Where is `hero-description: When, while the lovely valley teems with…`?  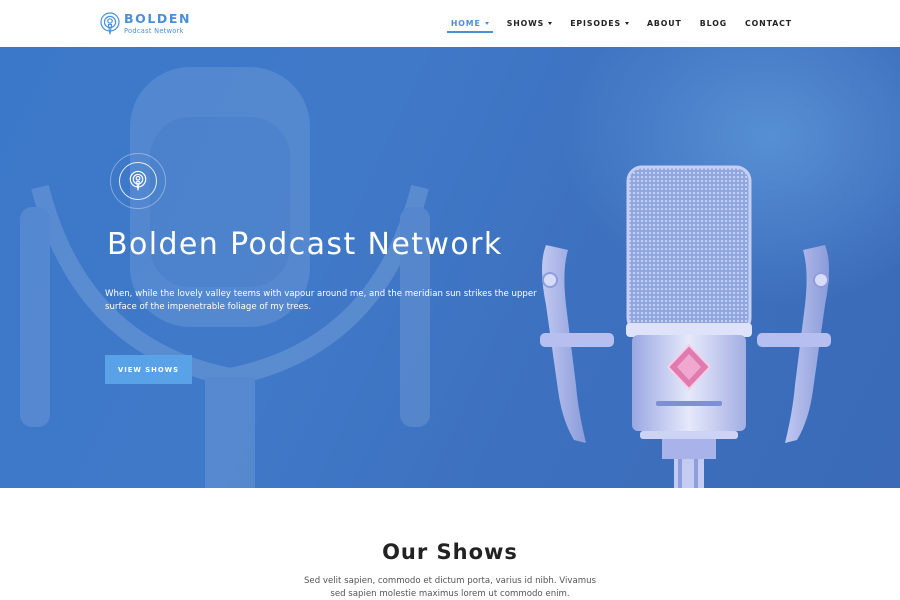
hero-description: When, while the lovely valley teems with… is located at coordinates (321, 301).